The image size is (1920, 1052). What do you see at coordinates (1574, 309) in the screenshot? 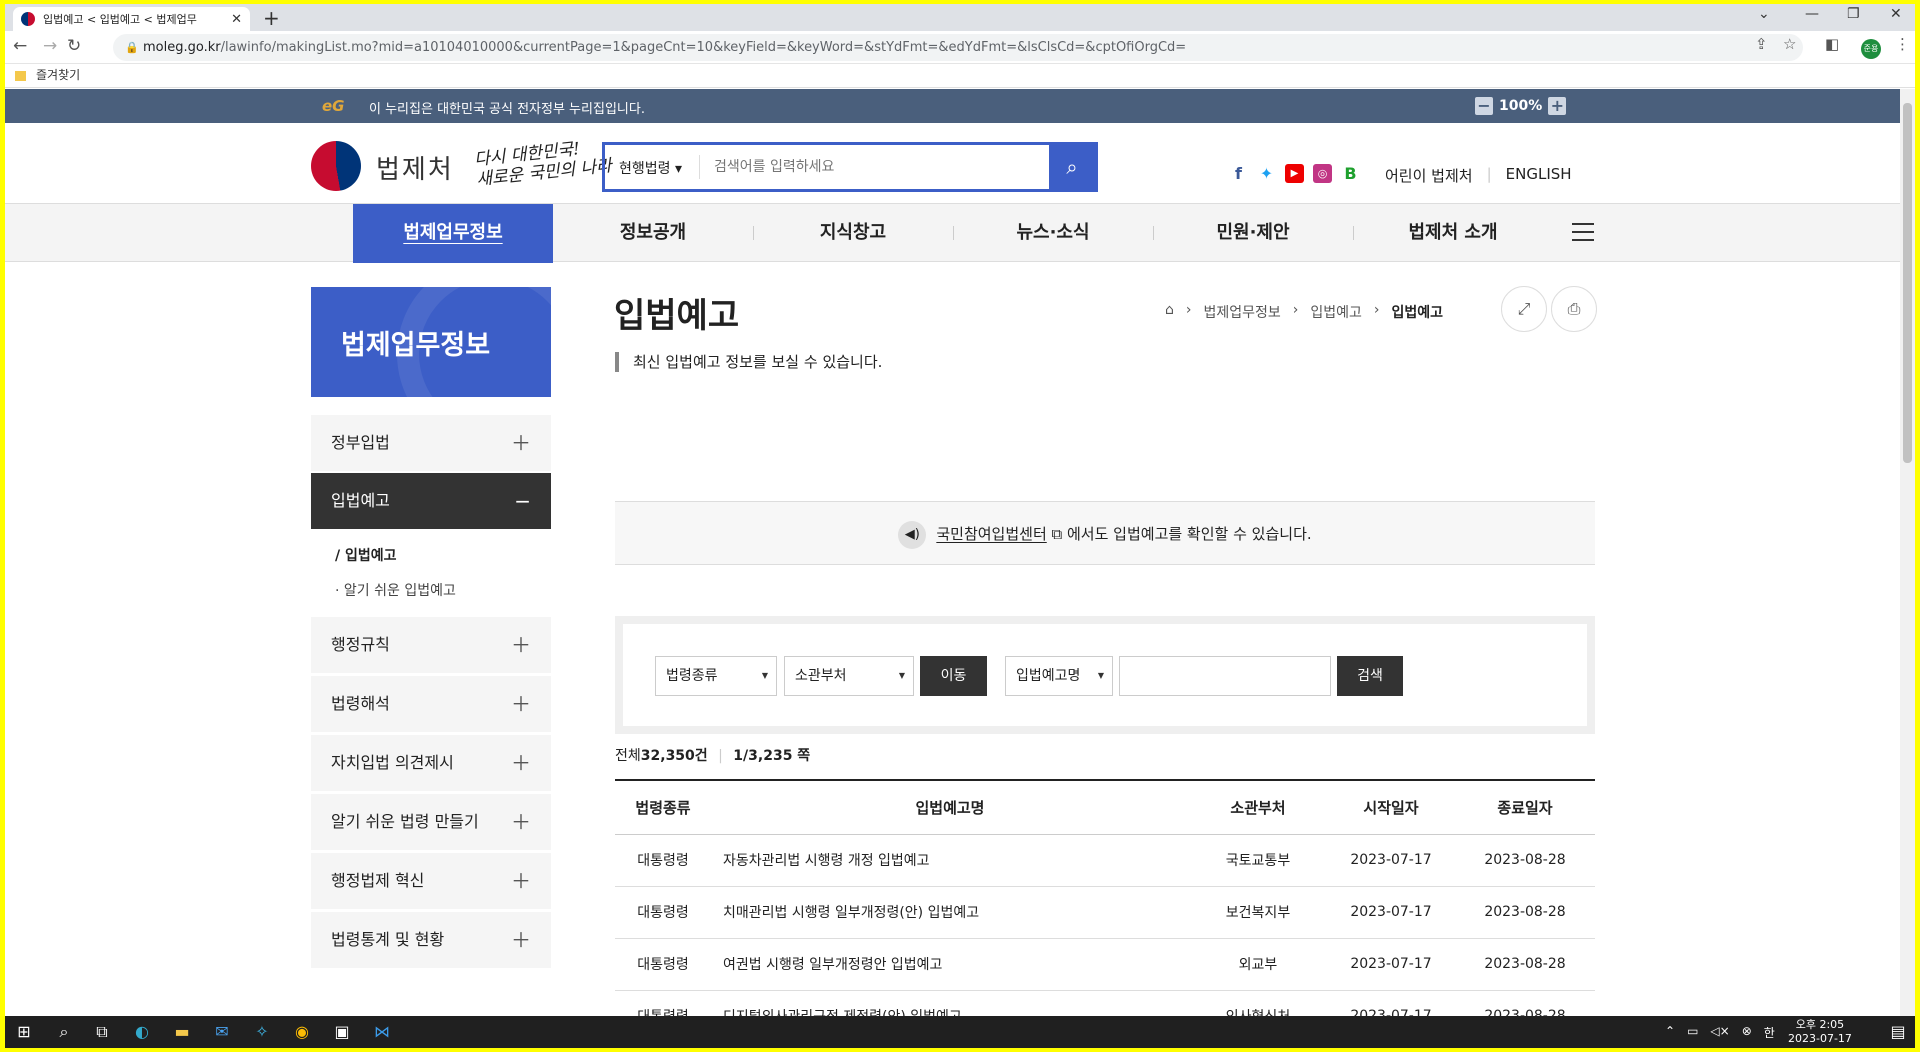
I see `print-icon: ⎙` at bounding box center [1574, 309].